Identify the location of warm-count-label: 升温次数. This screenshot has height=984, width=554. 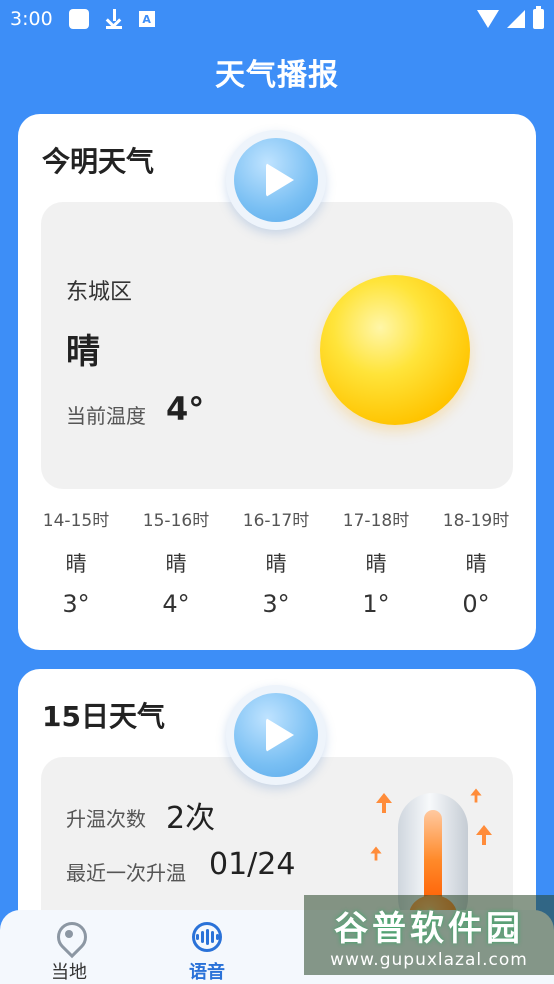
(106, 819).